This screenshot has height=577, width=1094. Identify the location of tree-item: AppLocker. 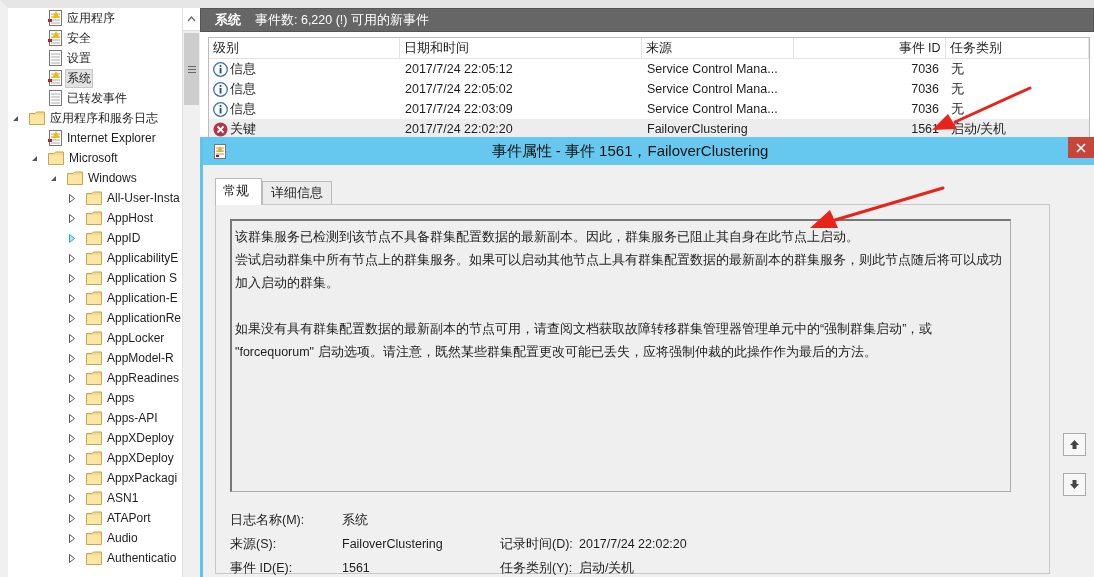
(136, 338).